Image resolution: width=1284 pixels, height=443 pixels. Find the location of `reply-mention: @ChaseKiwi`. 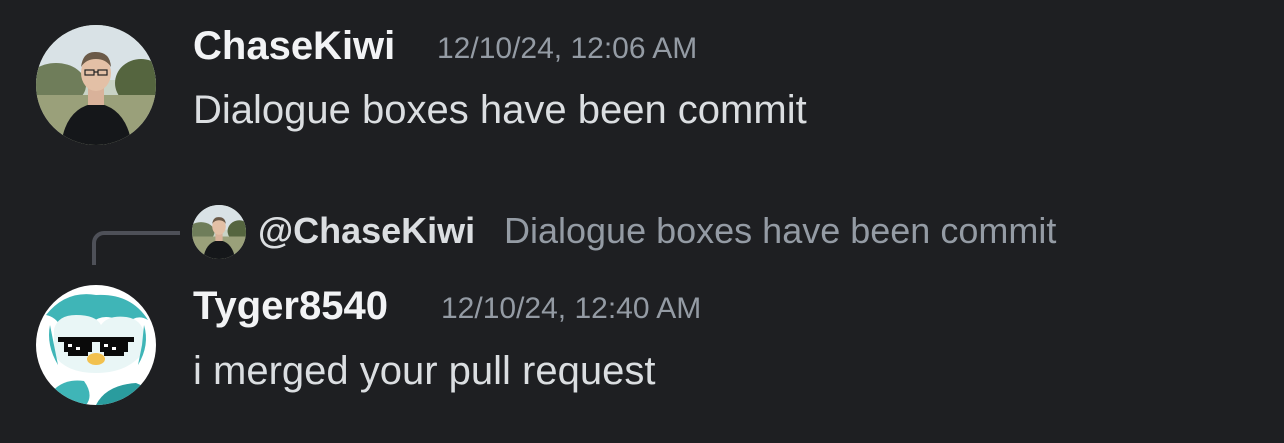

reply-mention: @ChaseKiwi is located at coordinates (366, 231).